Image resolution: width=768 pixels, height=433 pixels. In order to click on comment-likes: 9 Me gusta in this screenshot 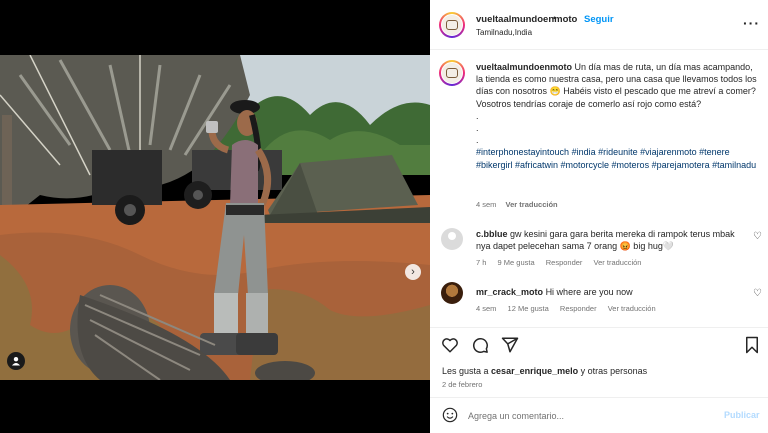, I will do `click(516, 262)`.